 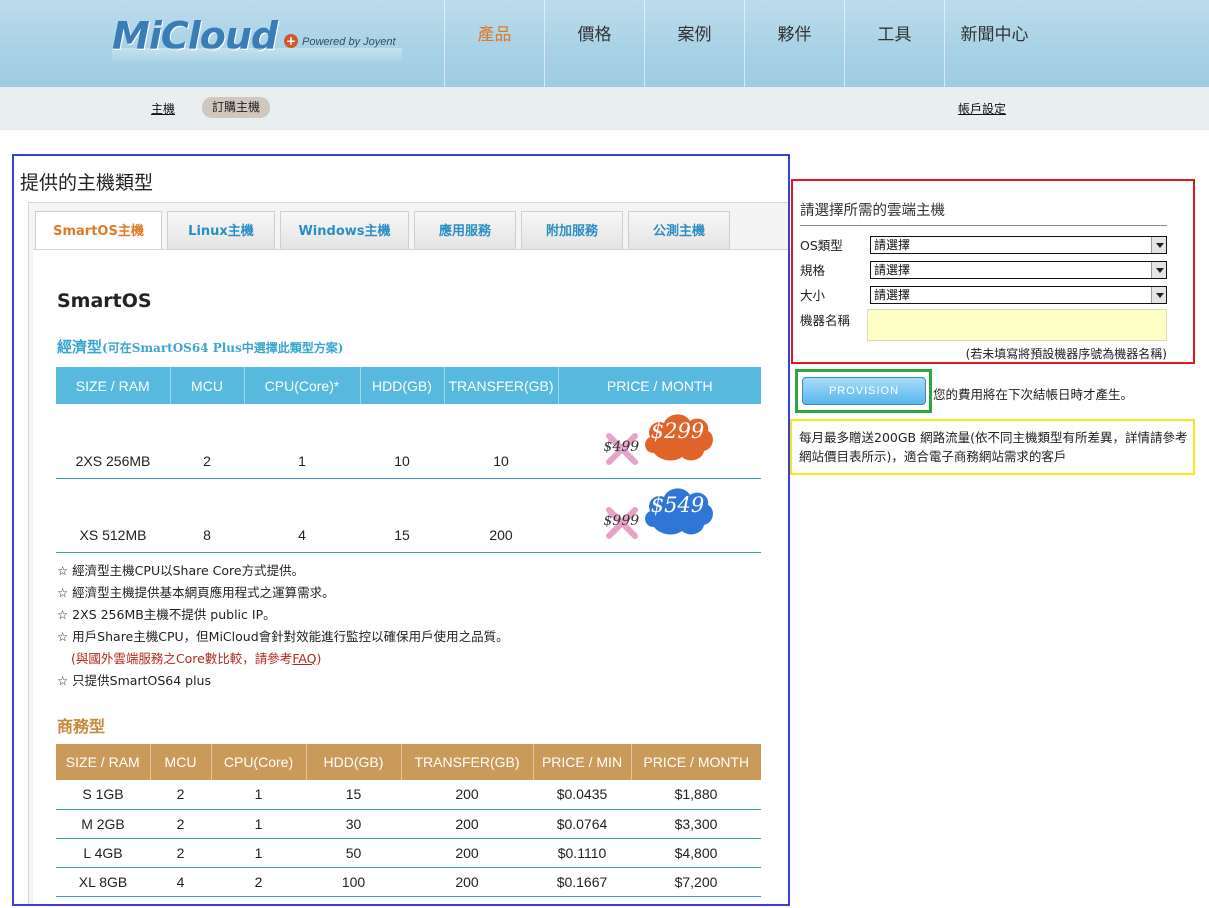 What do you see at coordinates (582, 853) in the screenshot?
I see `cell-price-min: $0.1110` at bounding box center [582, 853].